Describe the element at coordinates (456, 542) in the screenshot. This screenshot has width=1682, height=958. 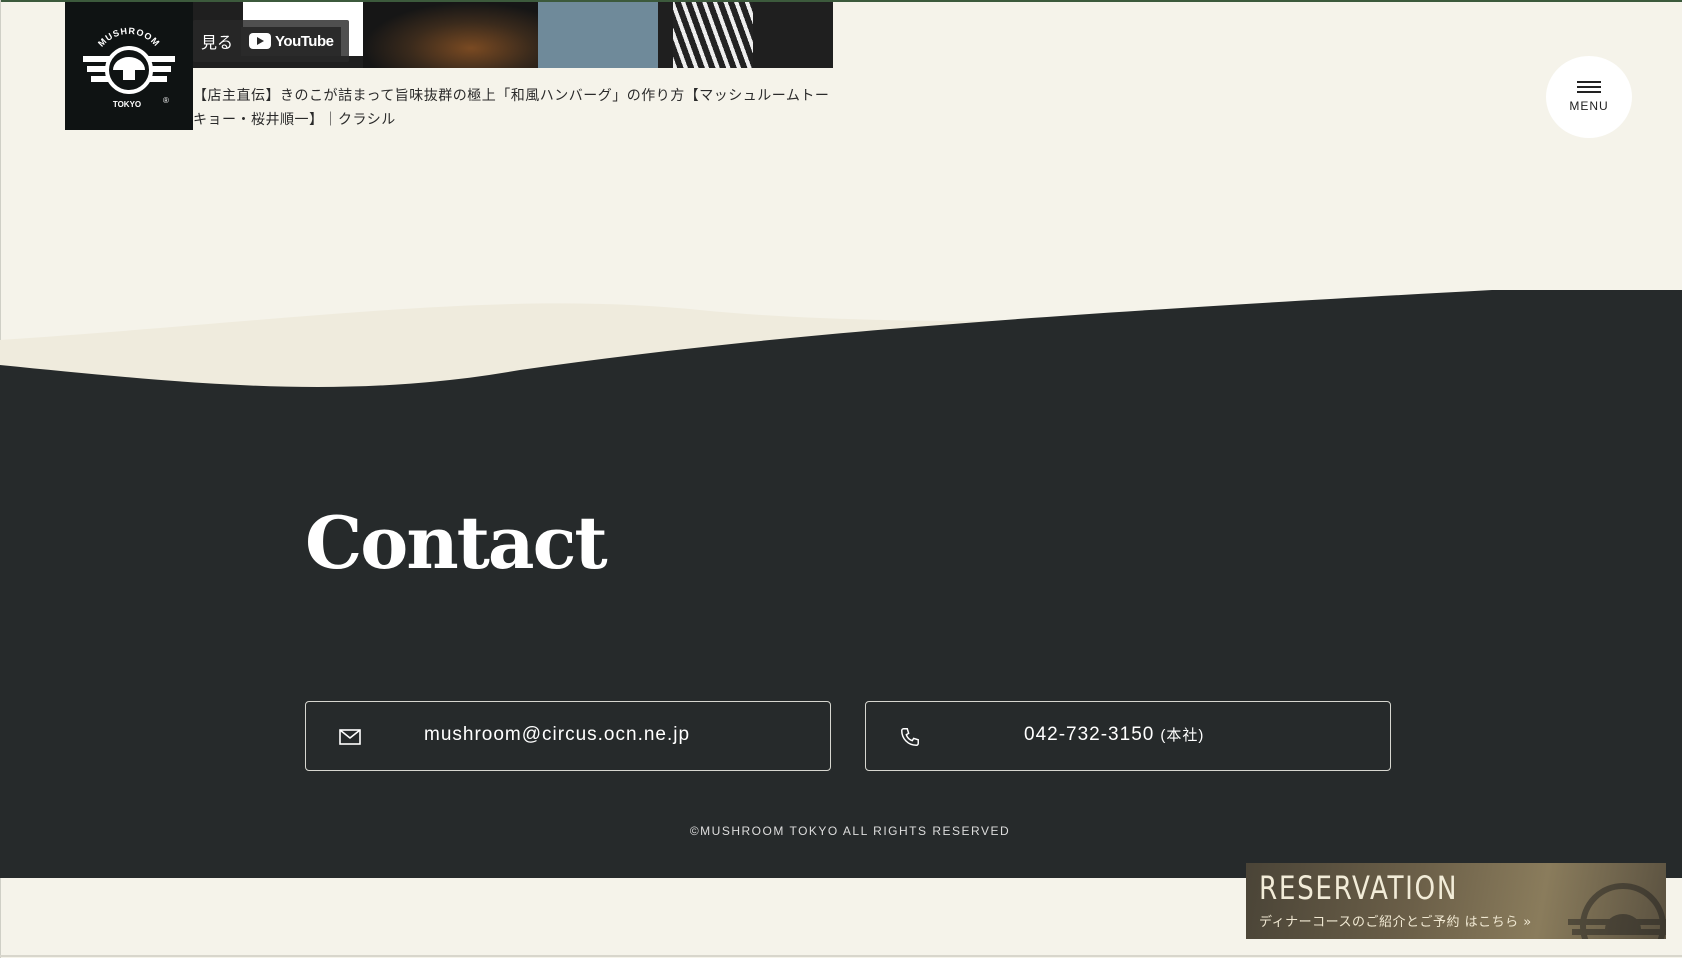
I see `contact-heading: Contact` at that location.